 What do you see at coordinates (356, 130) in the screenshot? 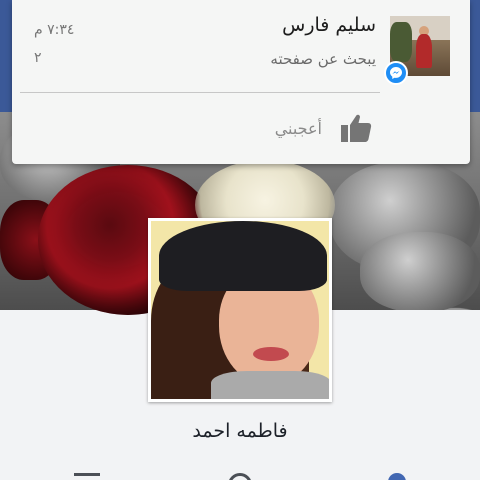
I see `thumbs-up-icon` at bounding box center [356, 130].